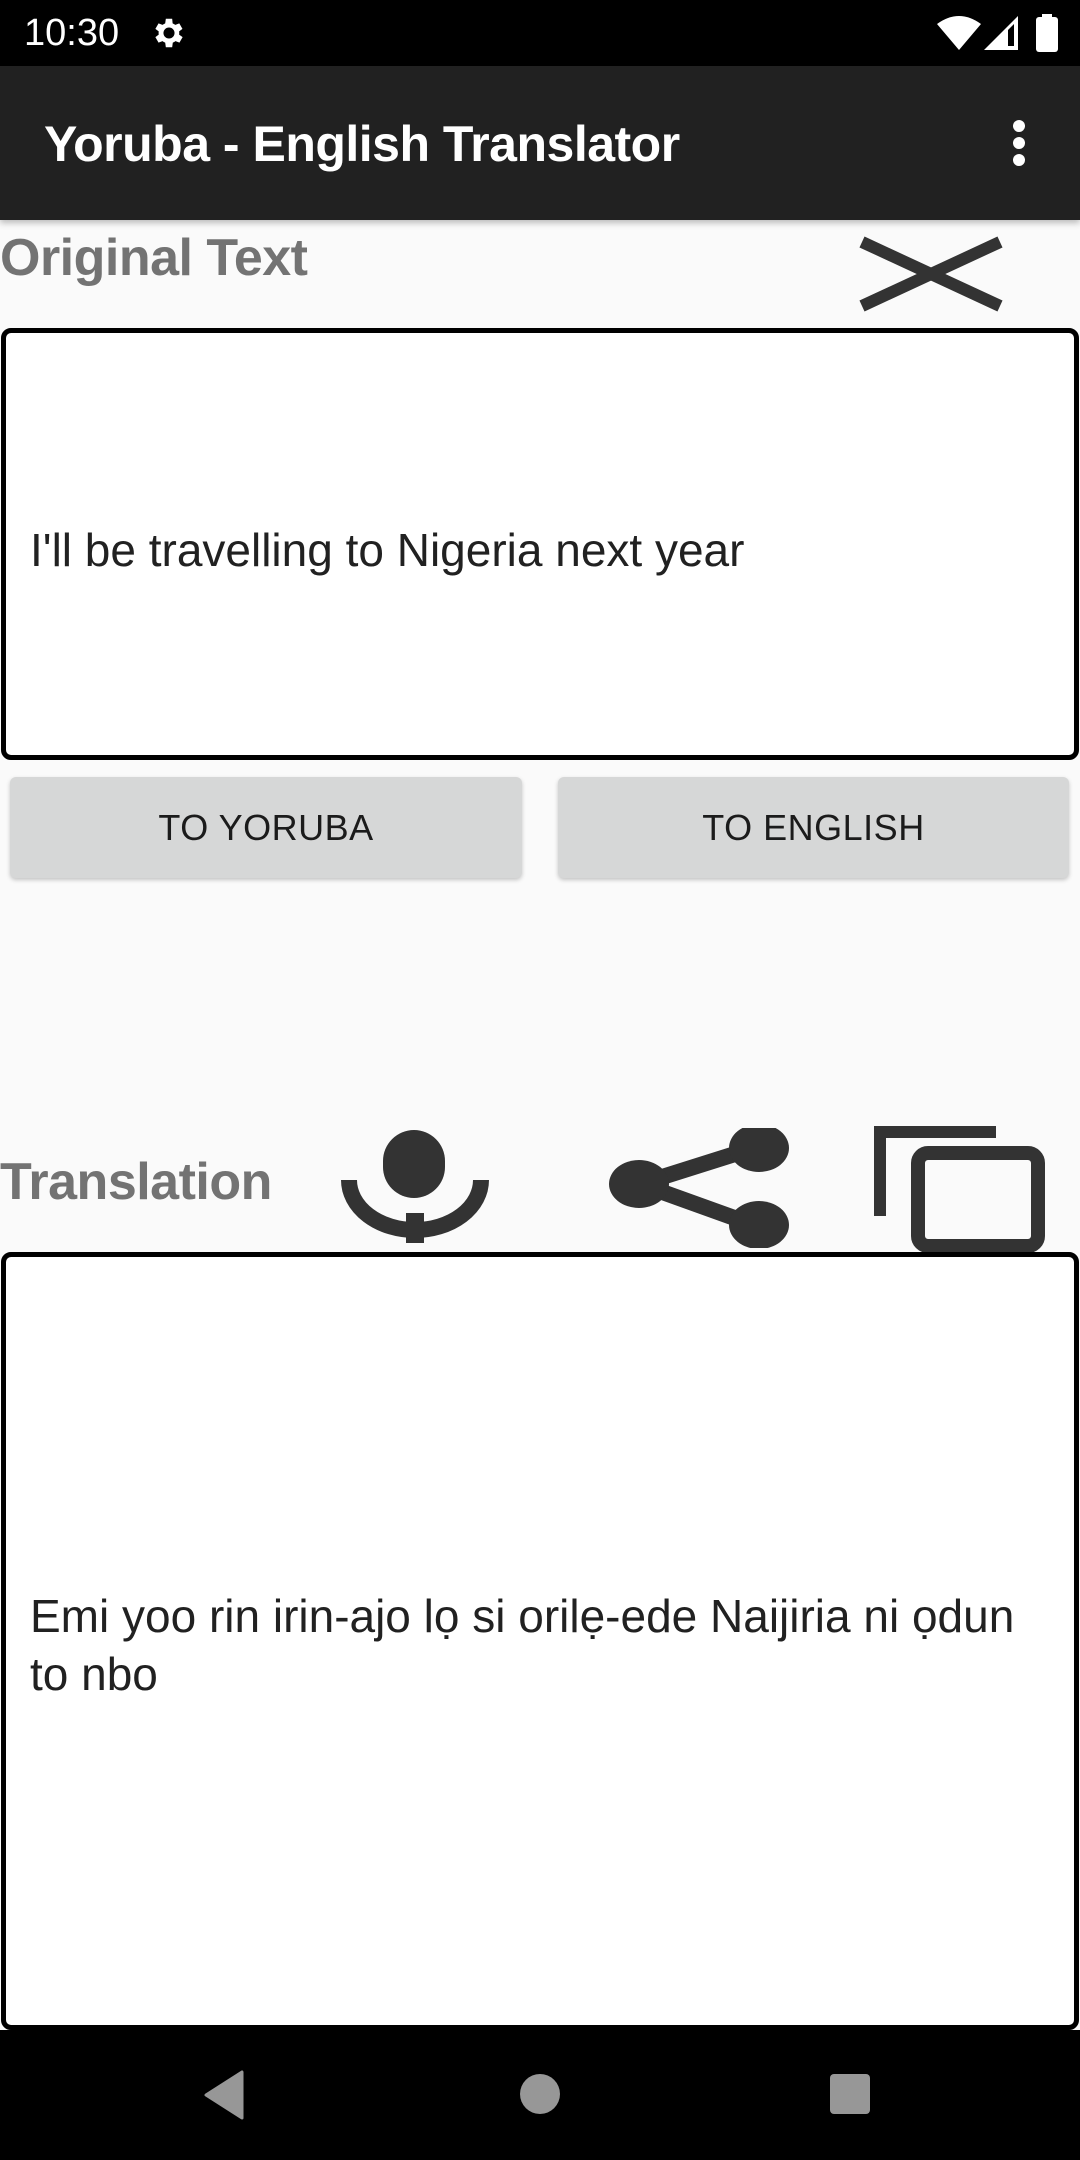 The width and height of the screenshot is (1080, 2160). What do you see at coordinates (540, 33) in the screenshot?
I see `status-bar: 10:30` at bounding box center [540, 33].